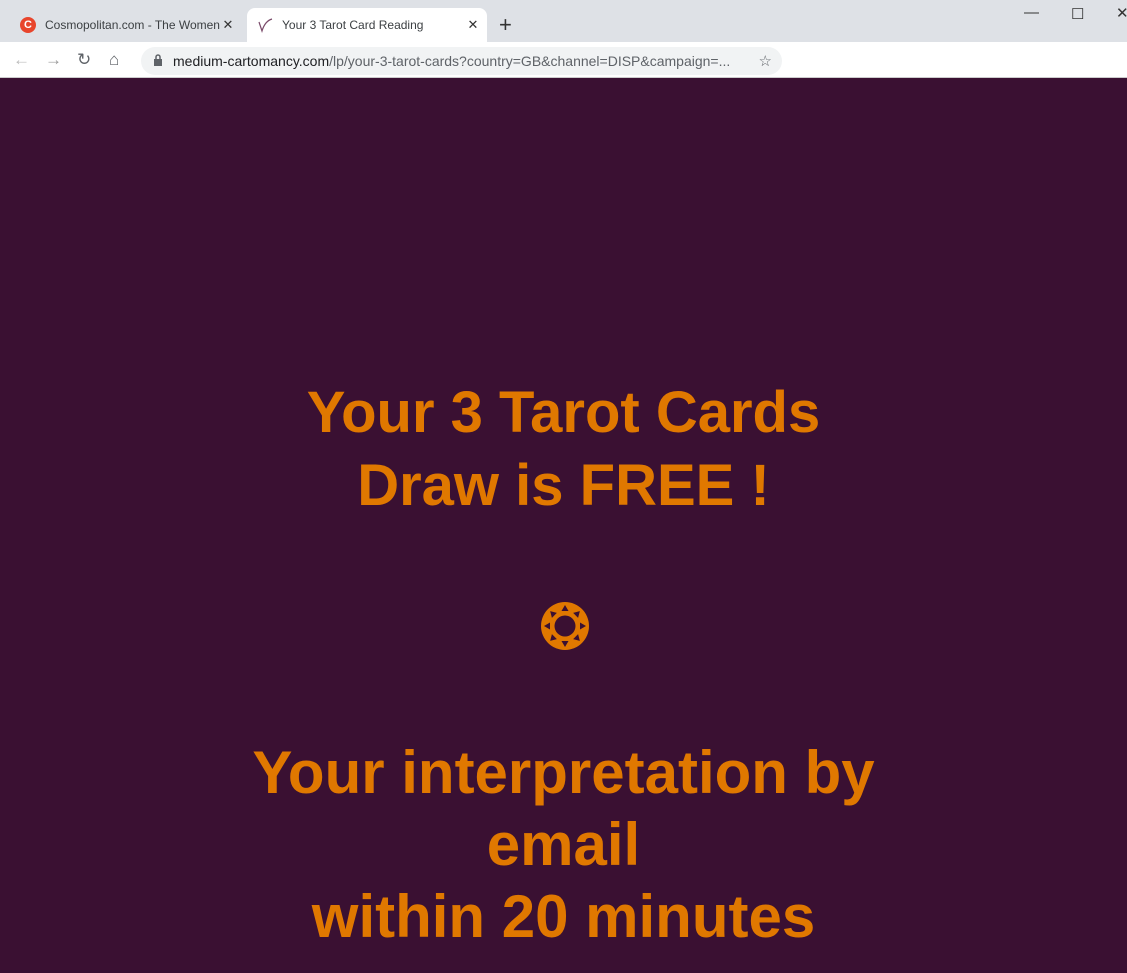 The width and height of the screenshot is (1127, 973). Describe the element at coordinates (265, 25) in the screenshot. I see `tarot-swoosh-icon` at that location.